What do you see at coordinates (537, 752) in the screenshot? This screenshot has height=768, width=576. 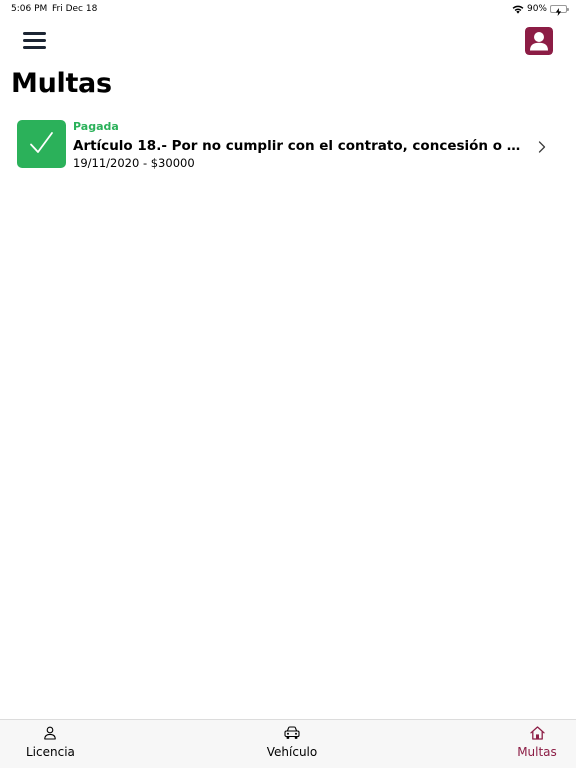 I see `tab-label: Multas` at bounding box center [537, 752].